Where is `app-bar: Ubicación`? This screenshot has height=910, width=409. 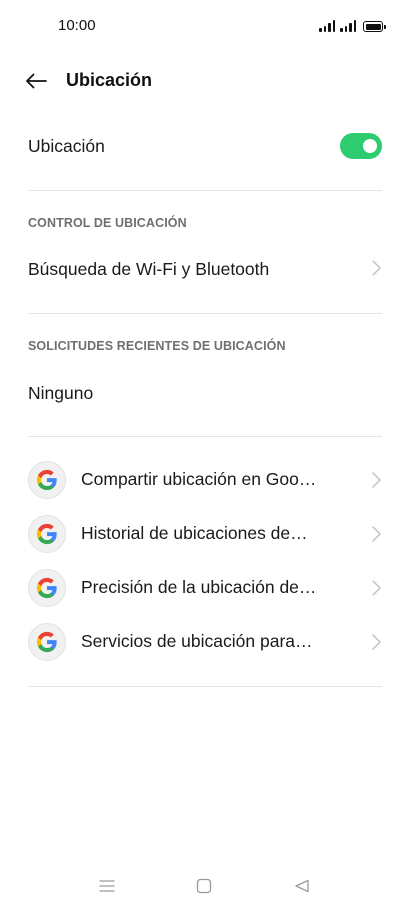 app-bar: Ubicación is located at coordinates (204, 81).